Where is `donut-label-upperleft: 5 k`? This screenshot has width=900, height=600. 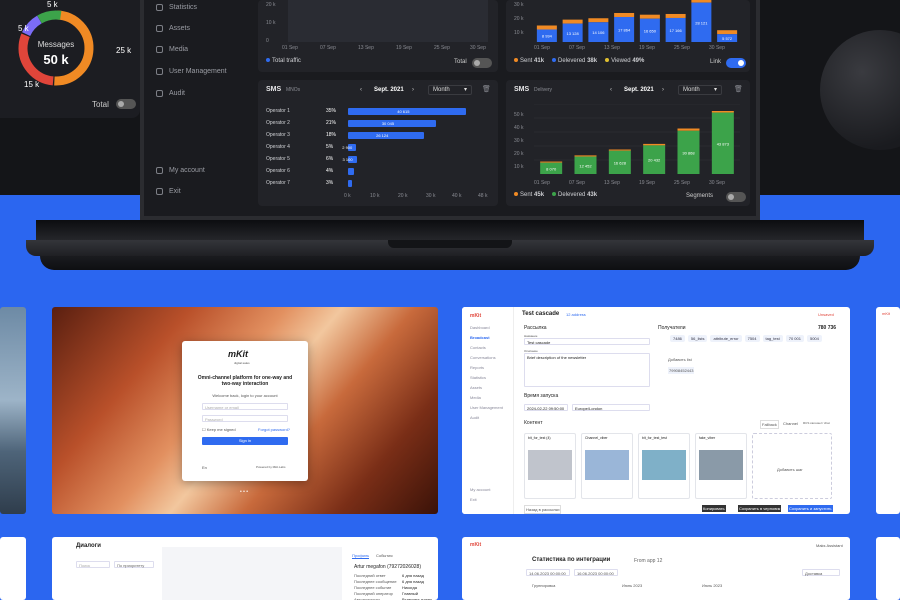 donut-label-upperleft: 5 k is located at coordinates (23, 28).